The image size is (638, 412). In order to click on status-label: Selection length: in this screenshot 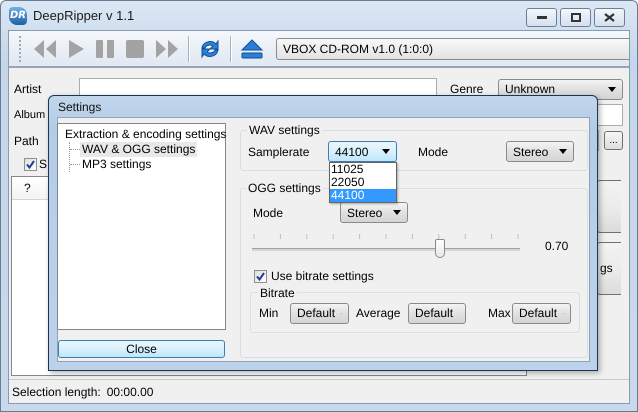, I will do `click(56, 391)`.